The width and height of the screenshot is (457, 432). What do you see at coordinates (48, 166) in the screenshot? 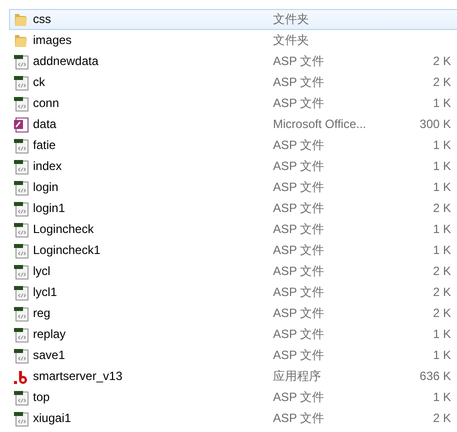
I see `file-name: index` at bounding box center [48, 166].